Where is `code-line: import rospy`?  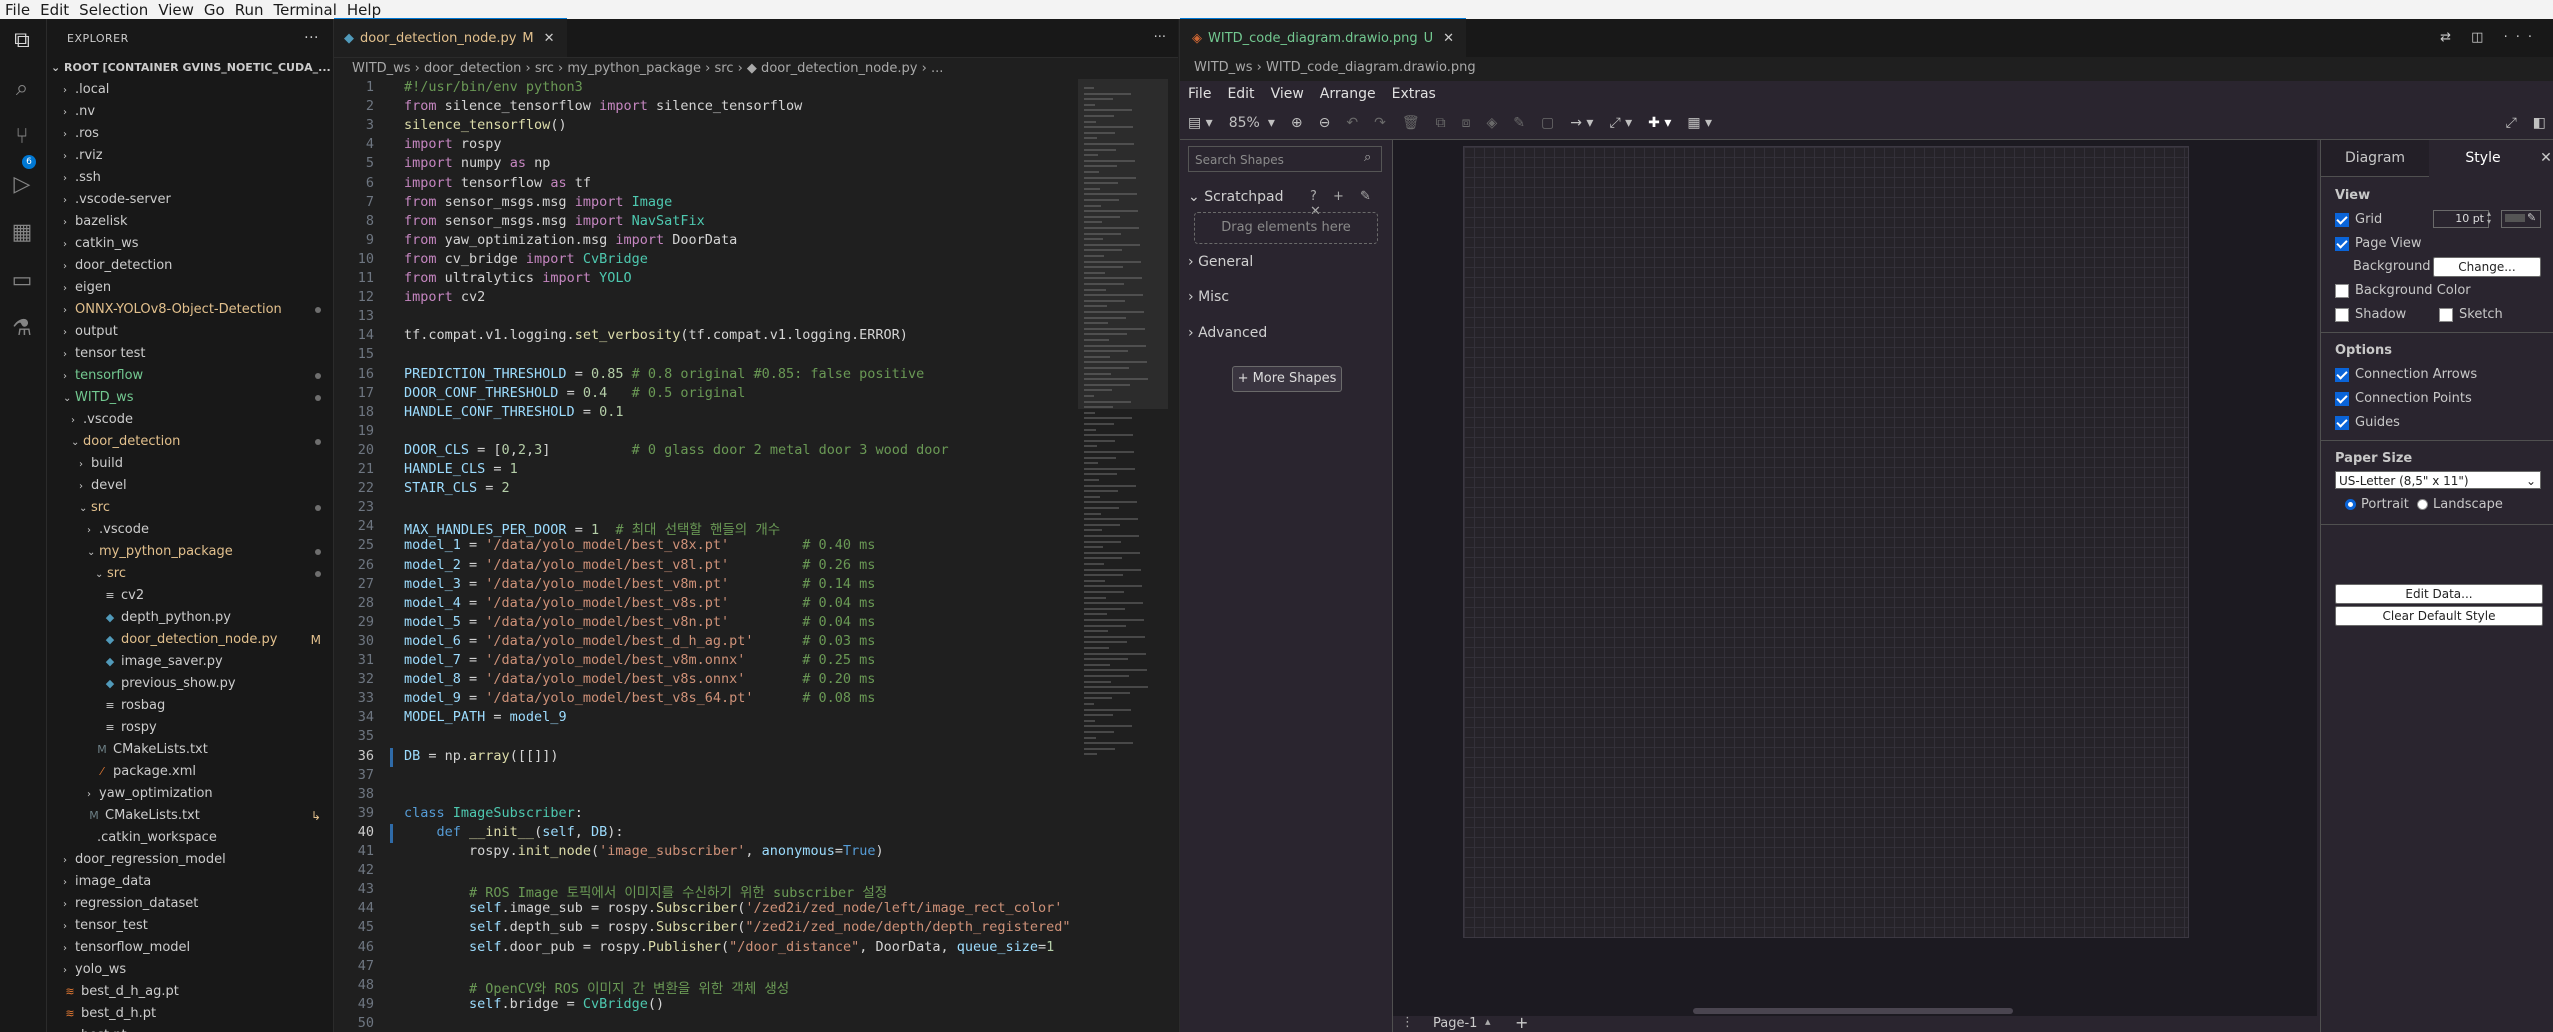 code-line: import rospy is located at coordinates (453, 144).